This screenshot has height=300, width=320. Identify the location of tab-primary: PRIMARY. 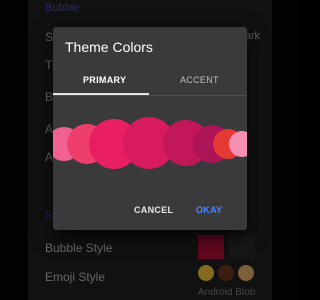
(104, 80).